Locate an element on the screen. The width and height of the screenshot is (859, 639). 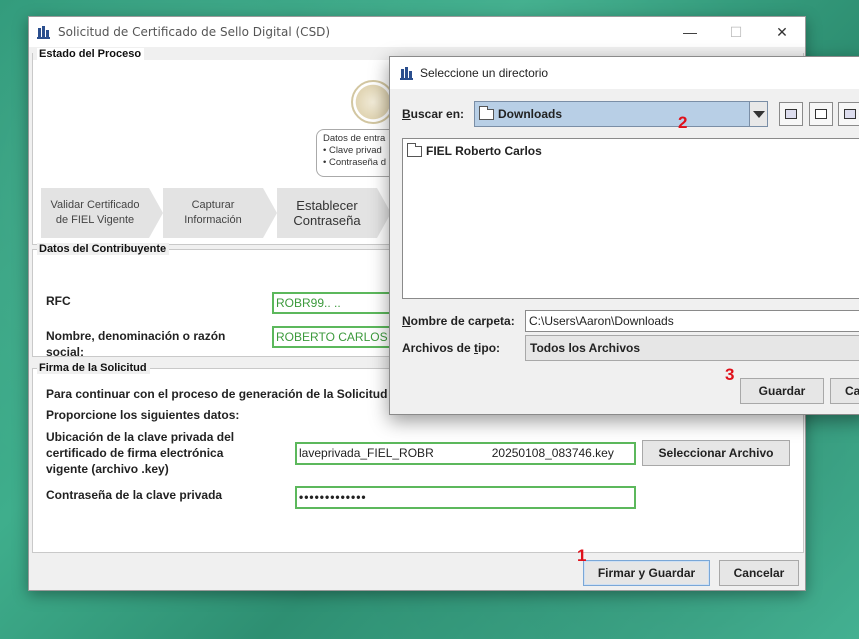
contrasena-label: Contraseña de la clave privada is located at coordinates (134, 495).